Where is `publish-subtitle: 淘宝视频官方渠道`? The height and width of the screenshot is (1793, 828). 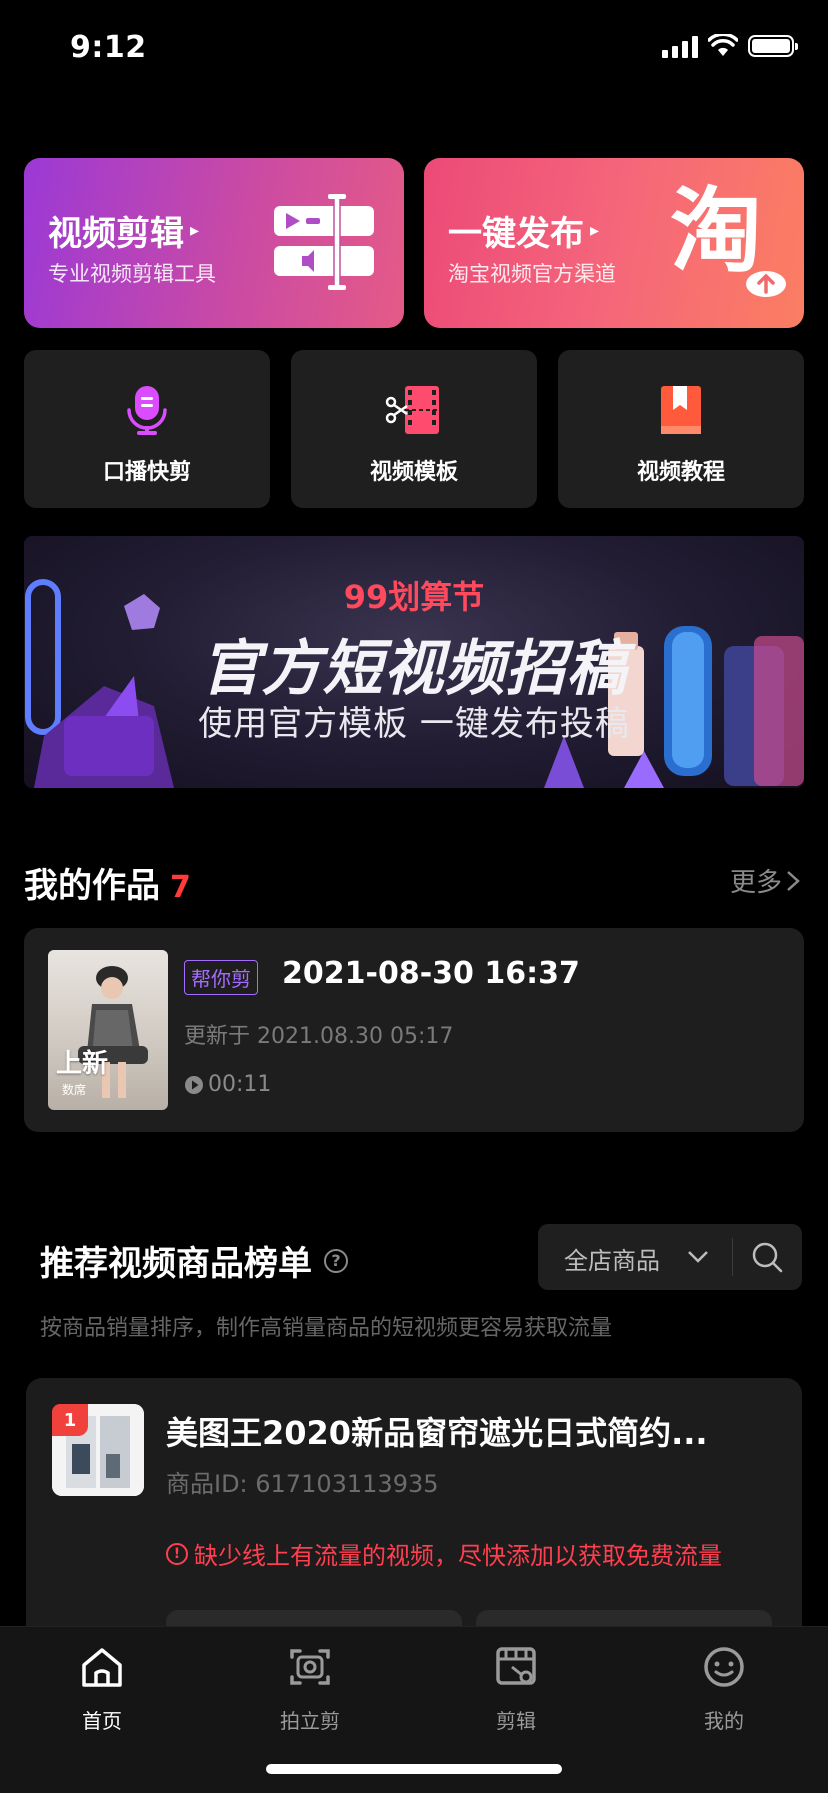 publish-subtitle: 淘宝视频官方渠道 is located at coordinates (532, 274).